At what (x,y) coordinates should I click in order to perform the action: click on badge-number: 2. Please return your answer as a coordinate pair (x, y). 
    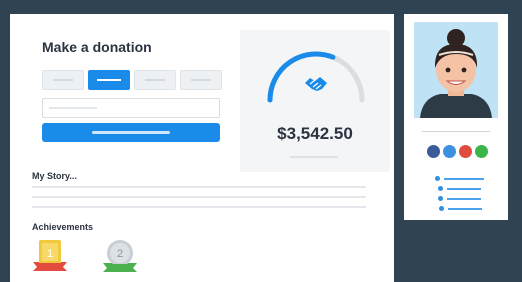
    Looking at the image, I should click on (120, 254).